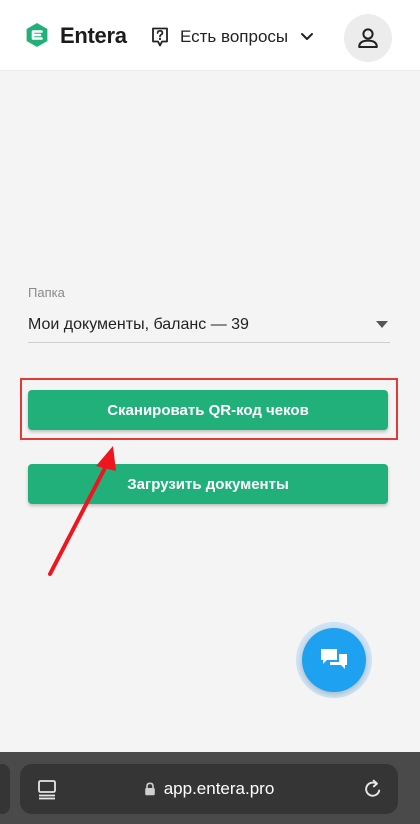 The height and width of the screenshot is (824, 420). I want to click on address-bar: app.entera.pro, so click(209, 789).